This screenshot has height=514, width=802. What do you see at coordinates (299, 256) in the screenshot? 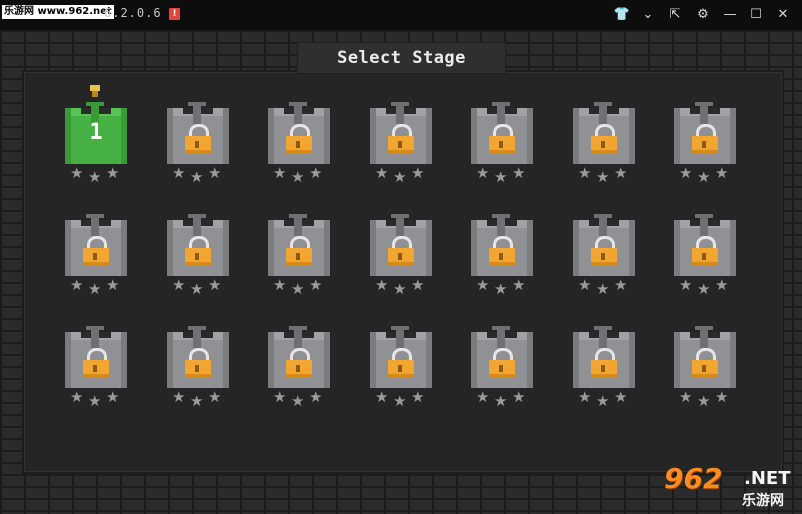
I see `stage-button-10: ★ ★ ★` at bounding box center [299, 256].